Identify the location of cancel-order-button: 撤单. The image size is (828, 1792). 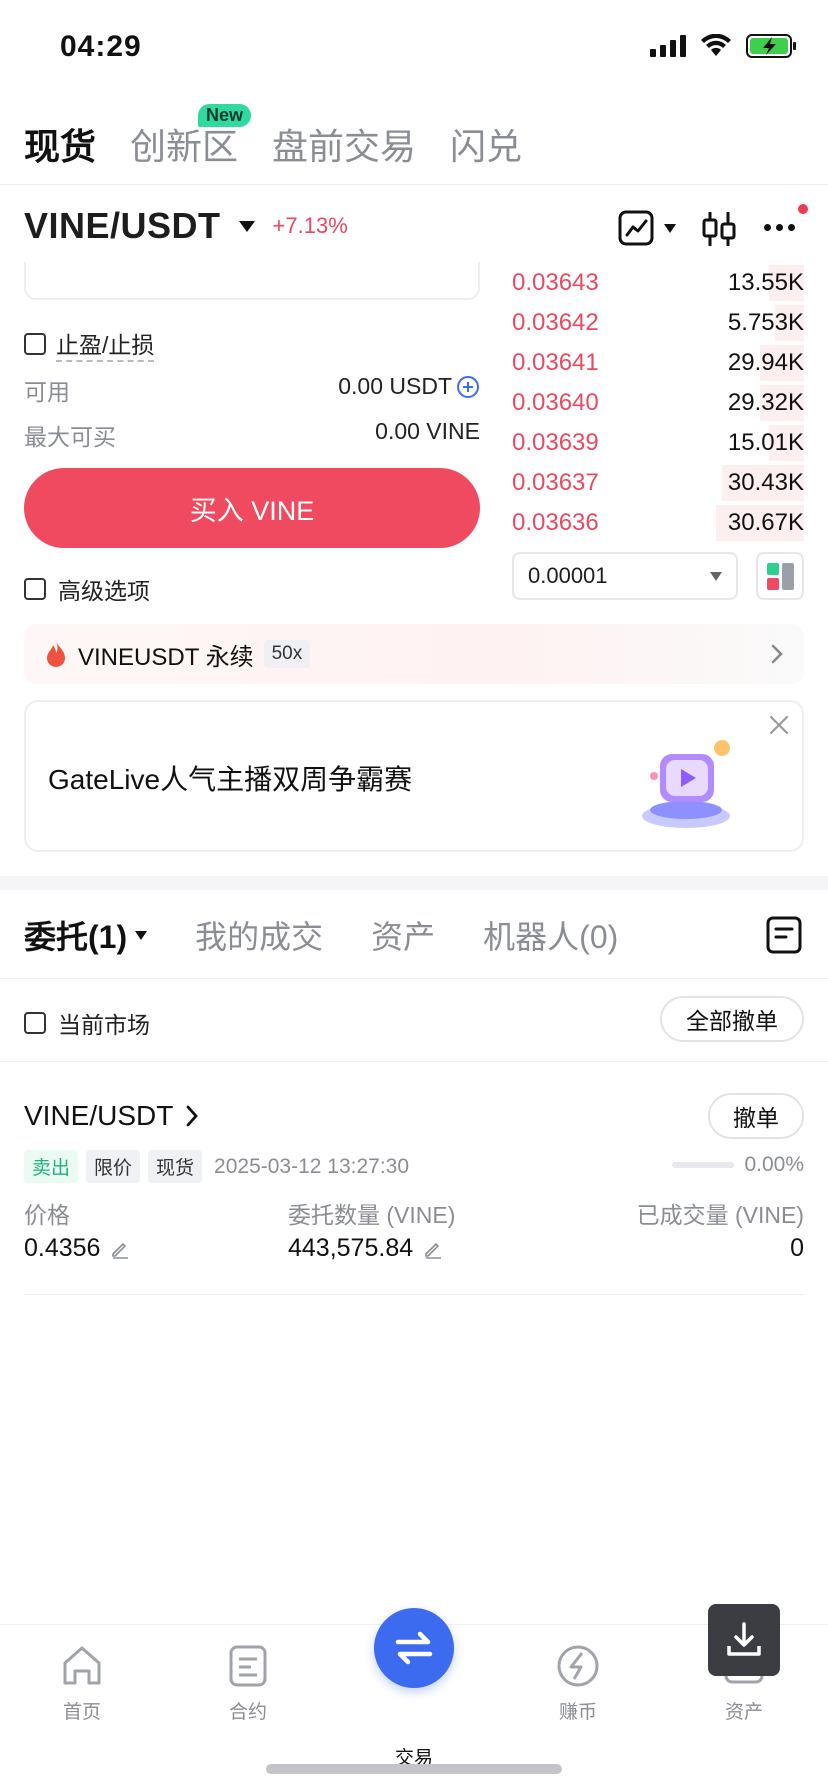
(756, 1116).